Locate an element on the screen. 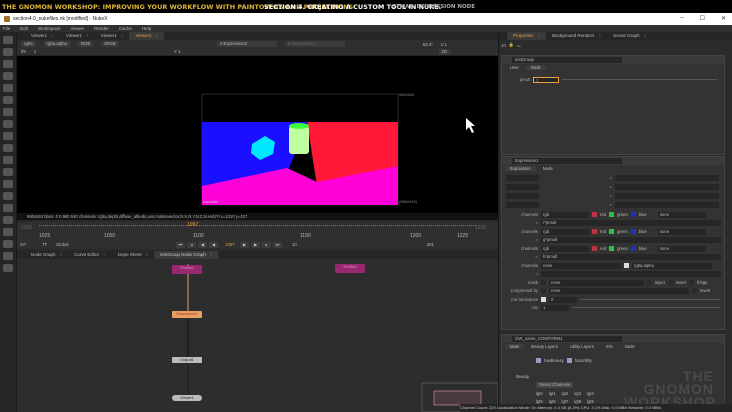 Image resolution: width=732 pixels, height=412 pixels. input-b-dropdown: B Expression1 is located at coordinates (314, 44).